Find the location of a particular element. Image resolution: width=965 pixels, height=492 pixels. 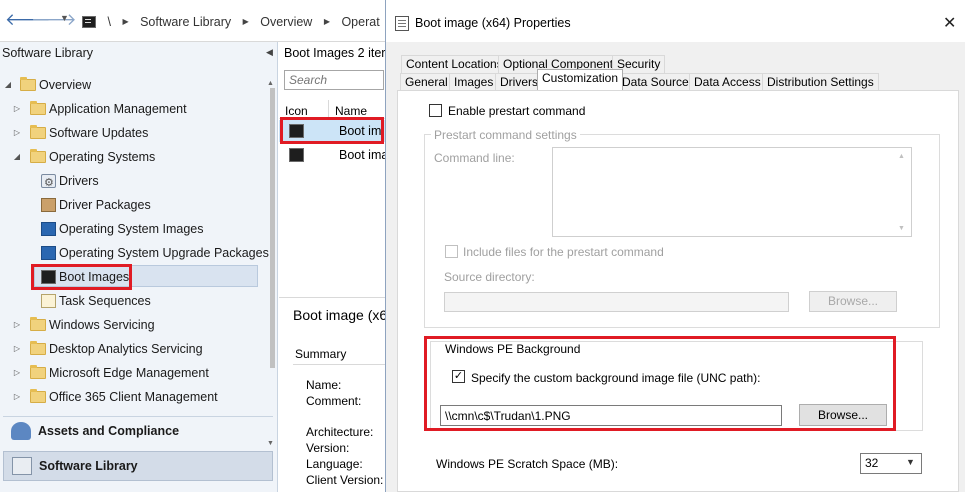

enable-prestart-checkbox is located at coordinates (435, 110).